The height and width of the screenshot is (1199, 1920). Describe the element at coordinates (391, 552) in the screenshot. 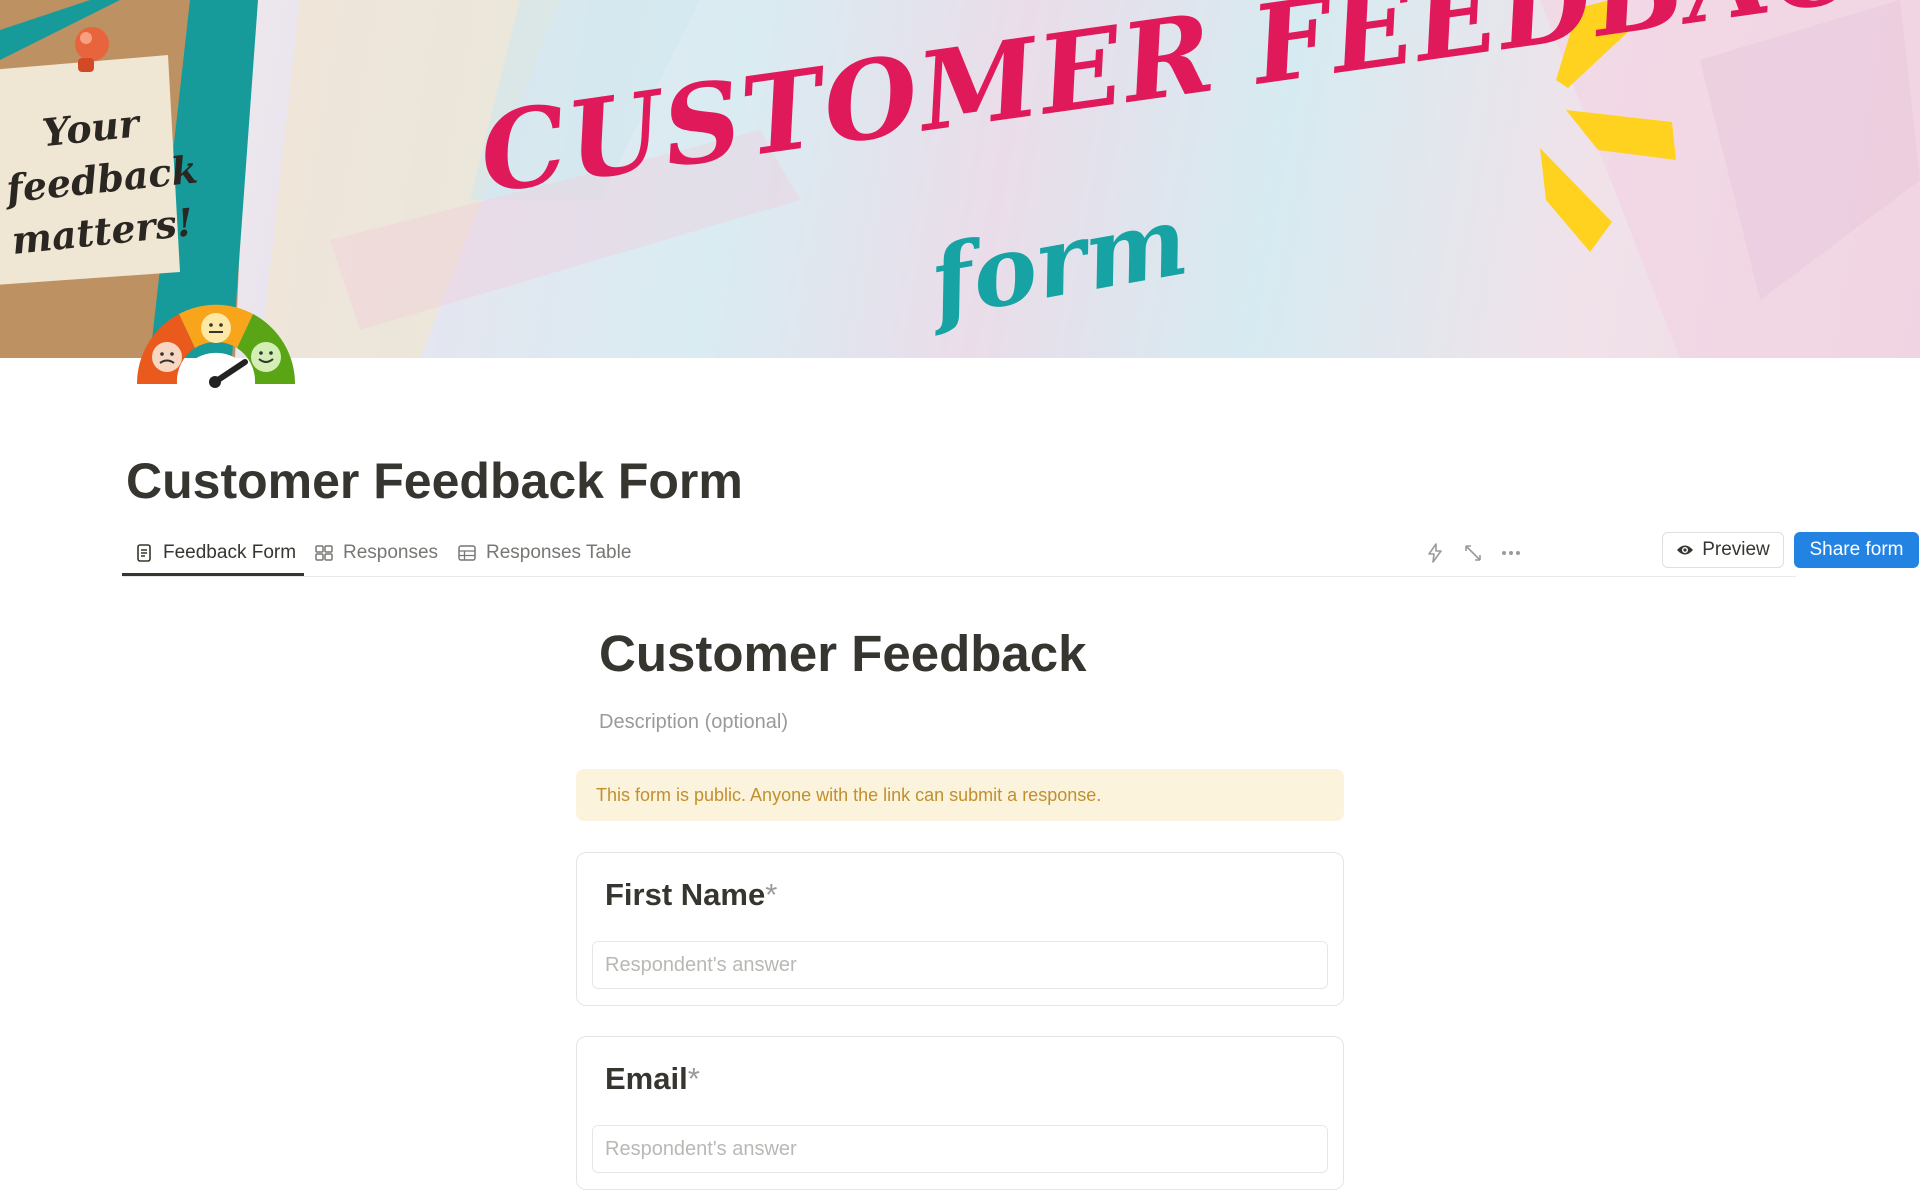

I see `tab-label: Responses` at that location.